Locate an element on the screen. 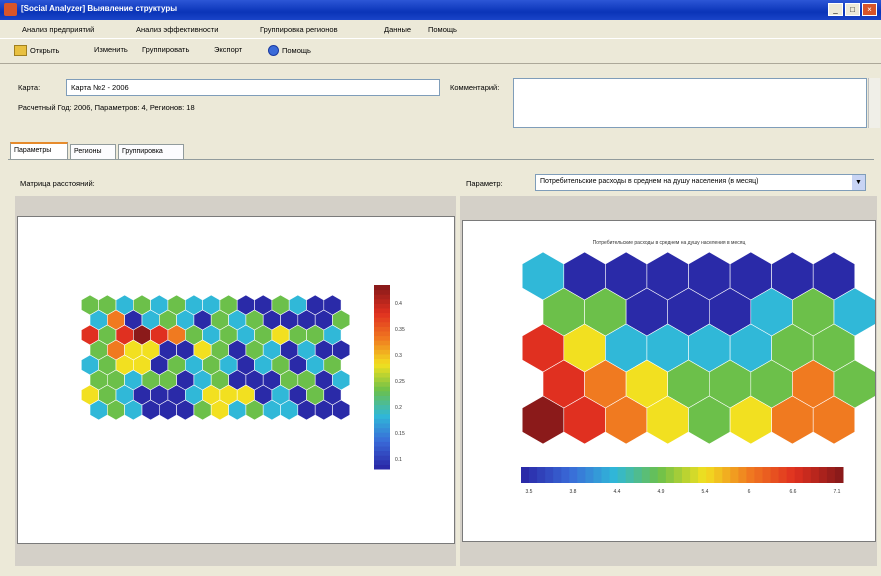 The image size is (881, 576). tab-grouping: Группировка is located at coordinates (151, 151).